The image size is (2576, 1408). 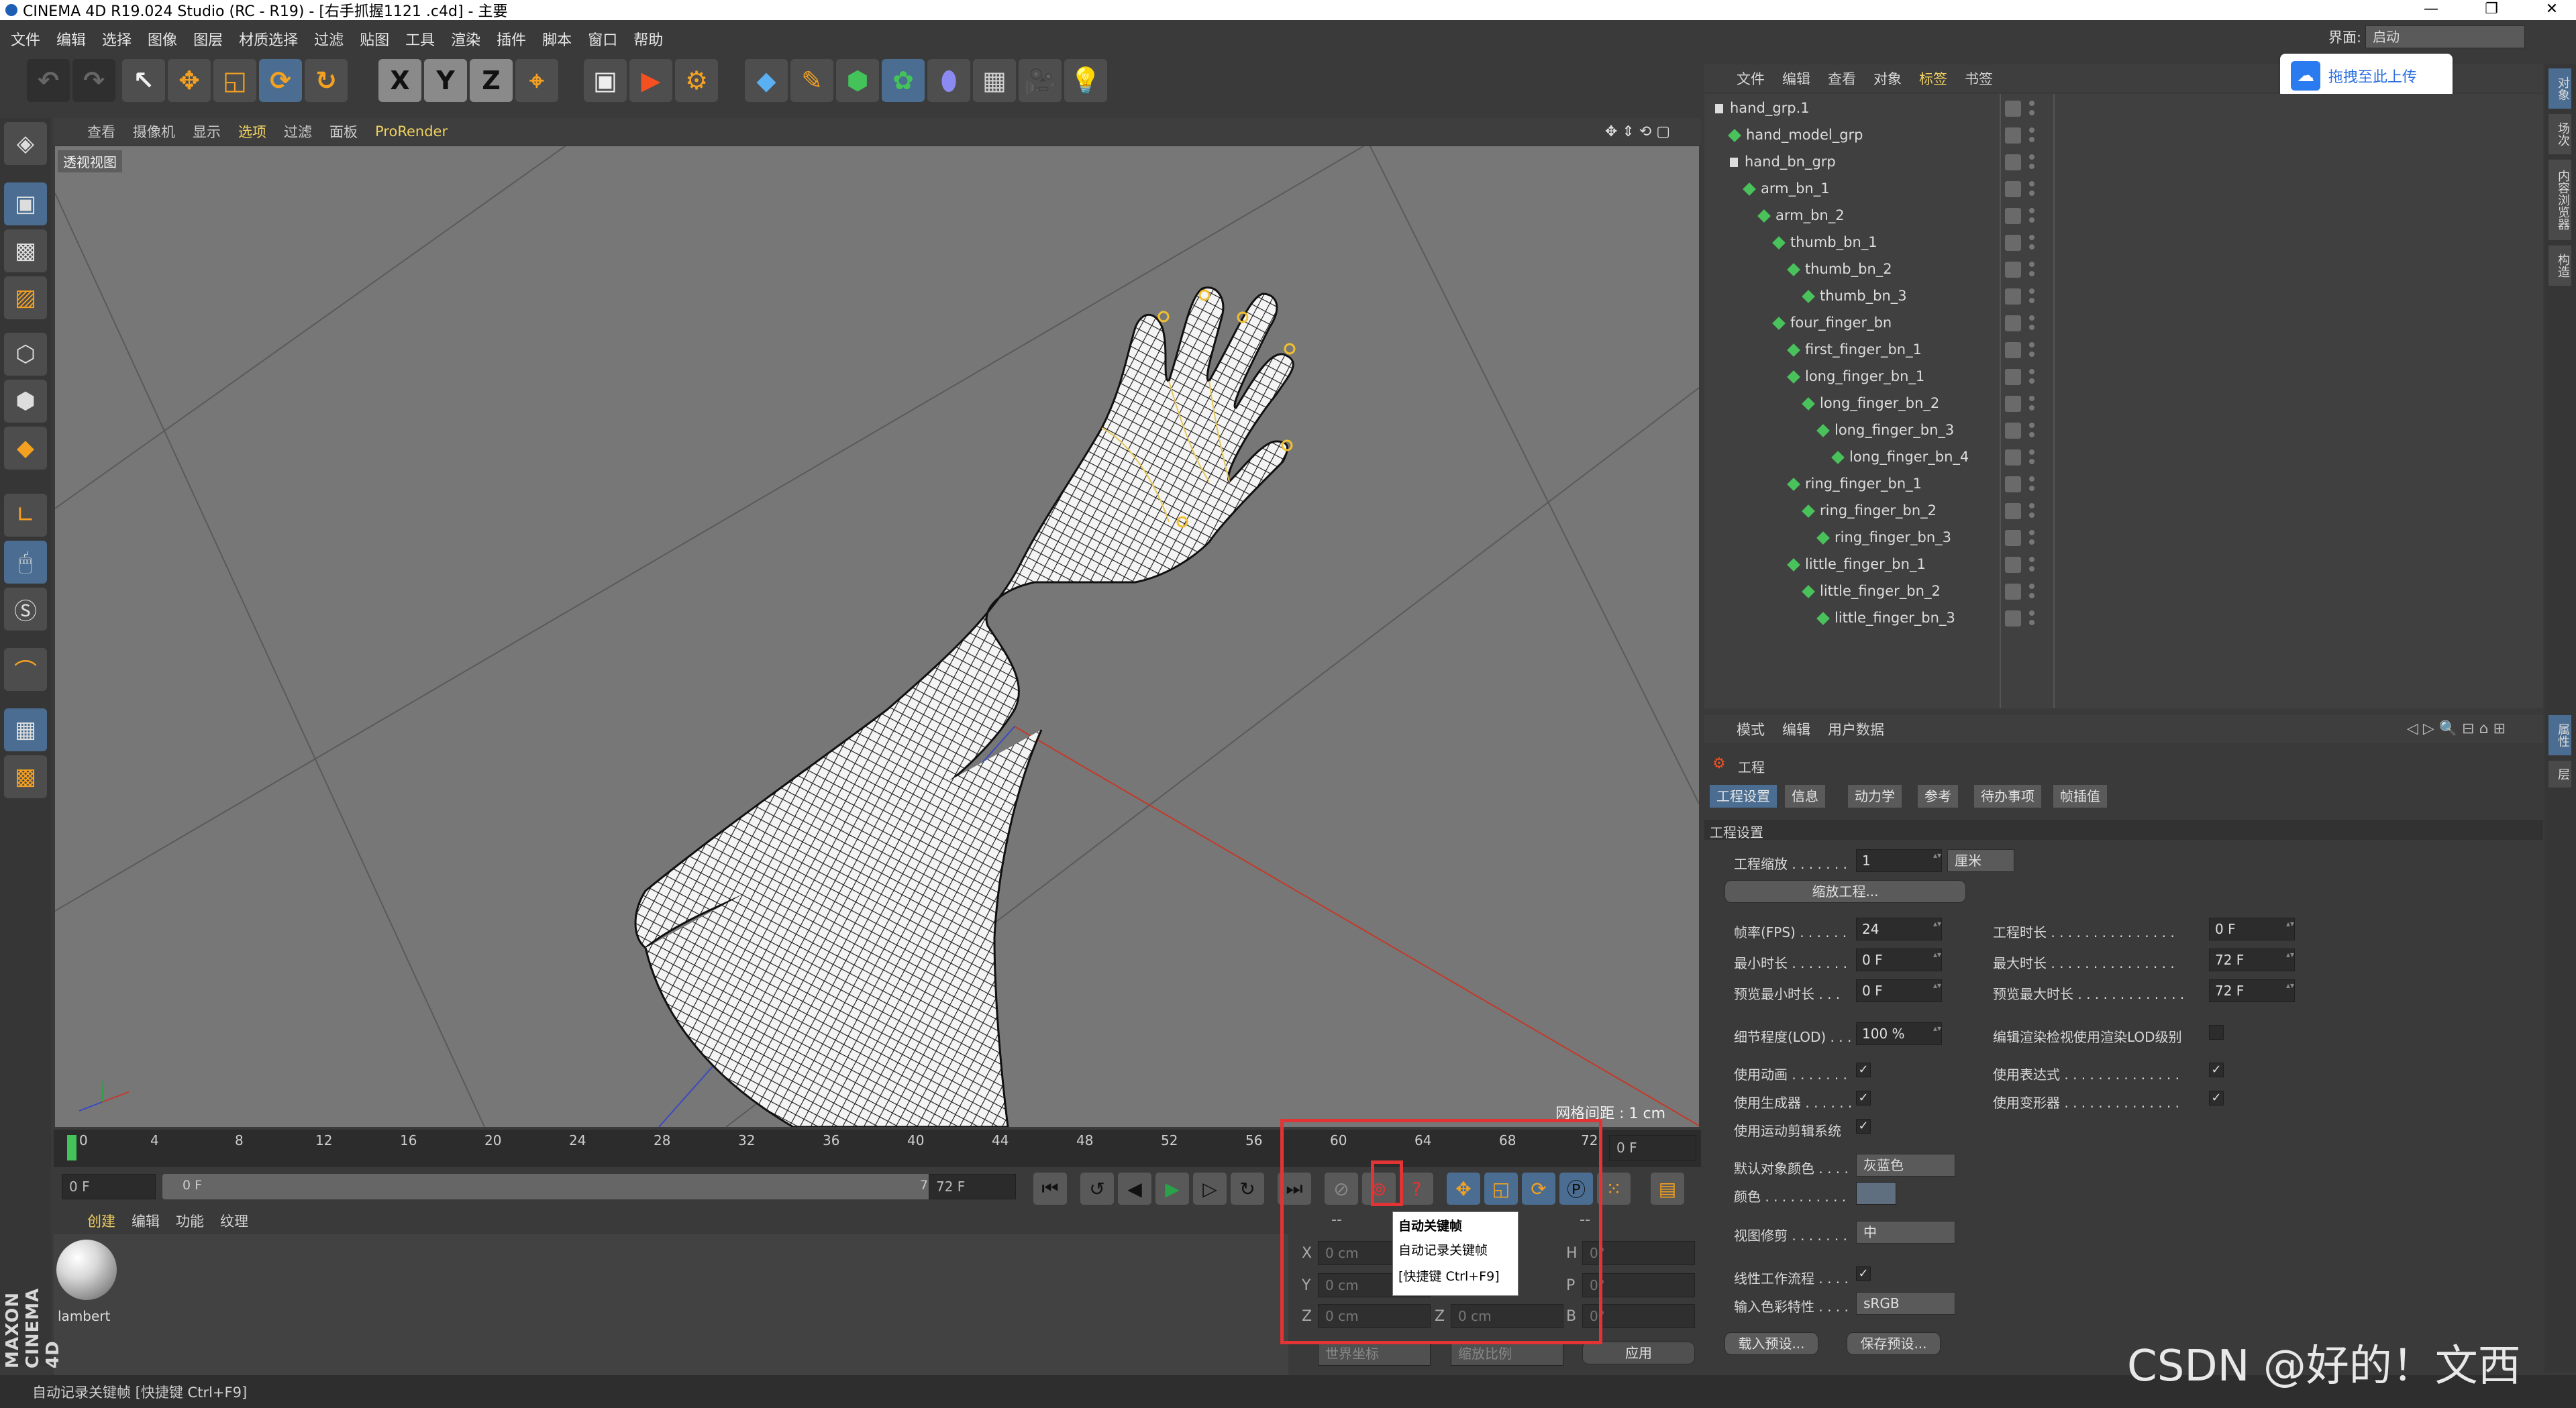 I want to click on object-name: thumb_bn_3, so click(x=1854, y=296).